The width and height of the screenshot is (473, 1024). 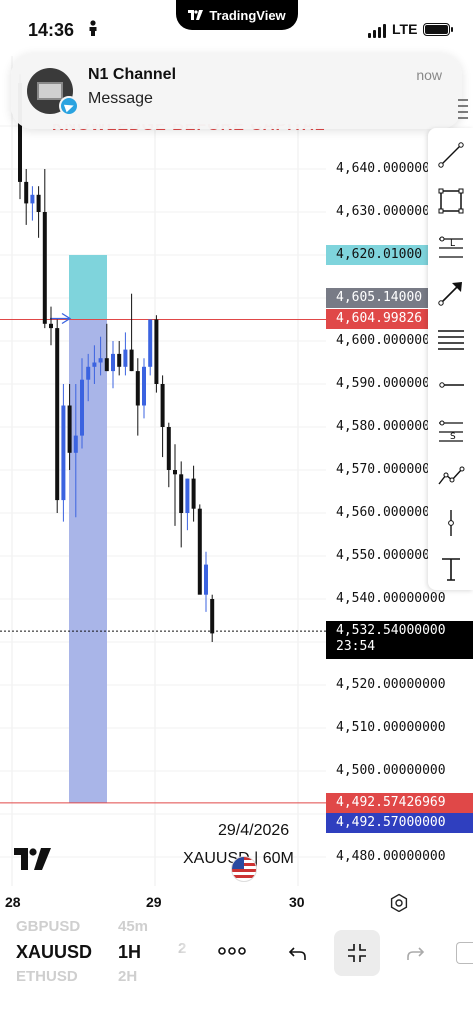 I want to click on dynamic-island-label: TradingView, so click(x=247, y=15).